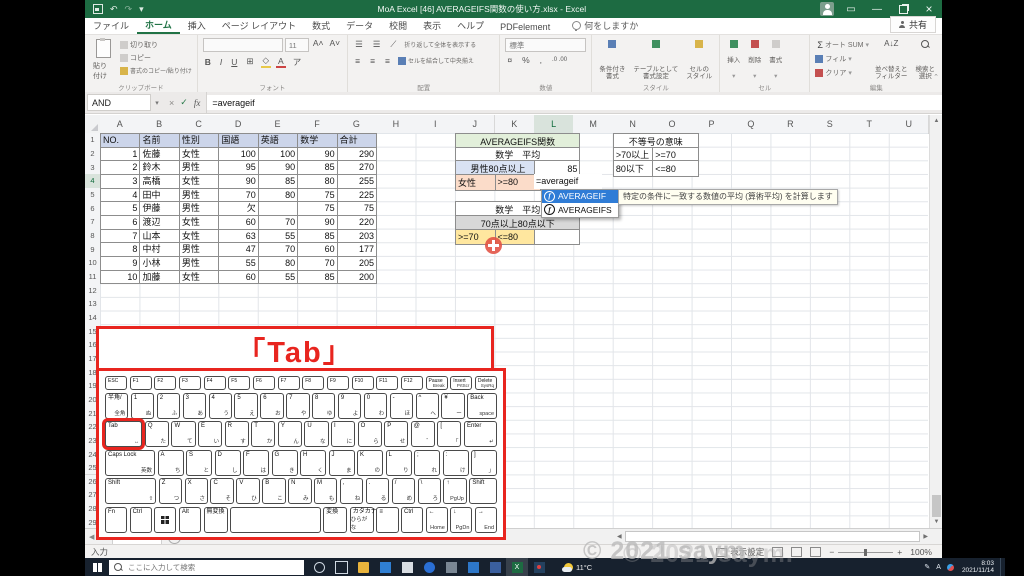 The width and height of the screenshot is (1024, 576). I want to click on table-cell: 47, so click(239, 250).